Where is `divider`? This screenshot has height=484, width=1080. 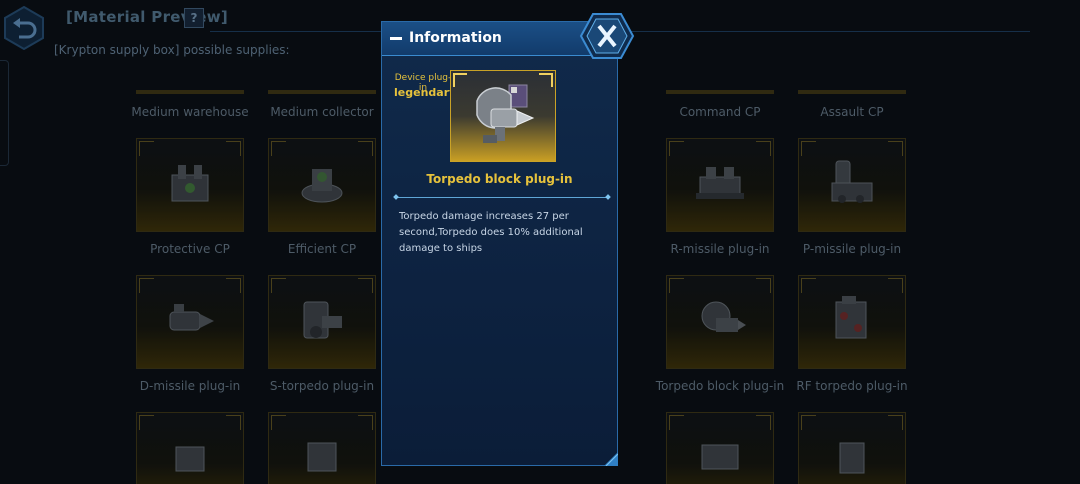
divider is located at coordinates (502, 197).